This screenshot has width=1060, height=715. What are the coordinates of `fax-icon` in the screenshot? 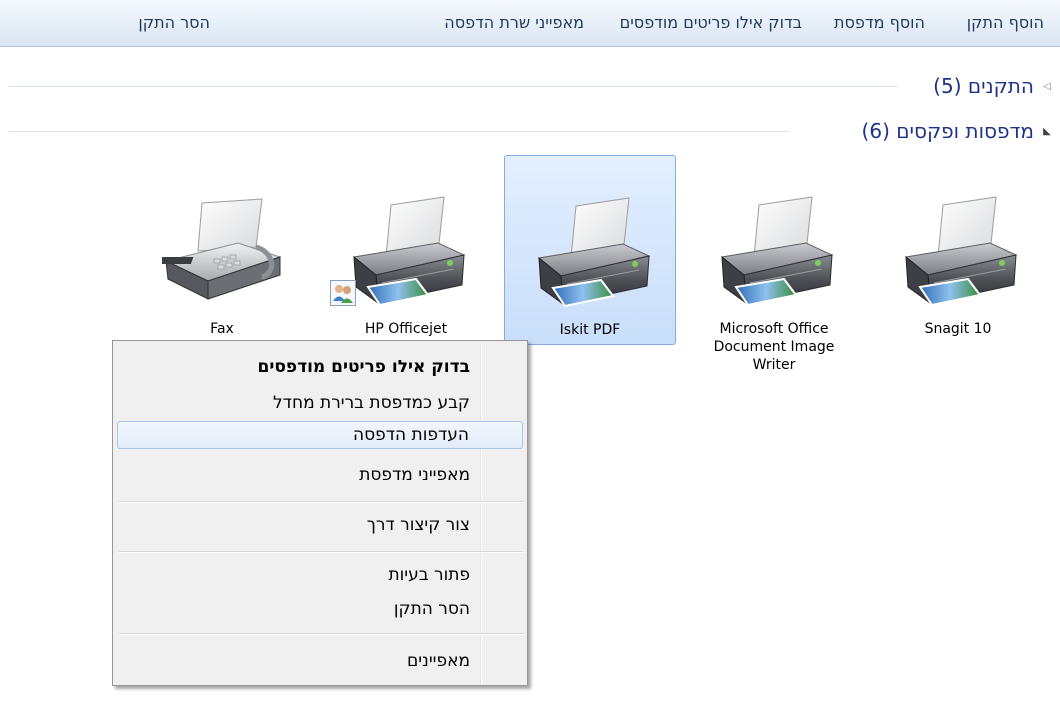 It's located at (222, 255).